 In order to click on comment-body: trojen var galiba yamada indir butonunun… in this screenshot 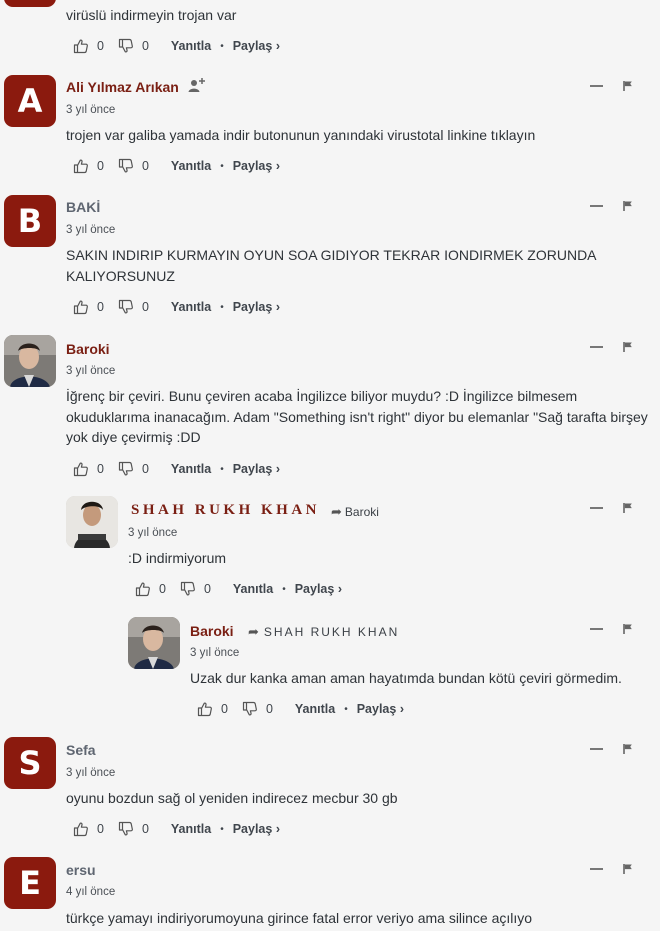, I will do `click(301, 135)`.